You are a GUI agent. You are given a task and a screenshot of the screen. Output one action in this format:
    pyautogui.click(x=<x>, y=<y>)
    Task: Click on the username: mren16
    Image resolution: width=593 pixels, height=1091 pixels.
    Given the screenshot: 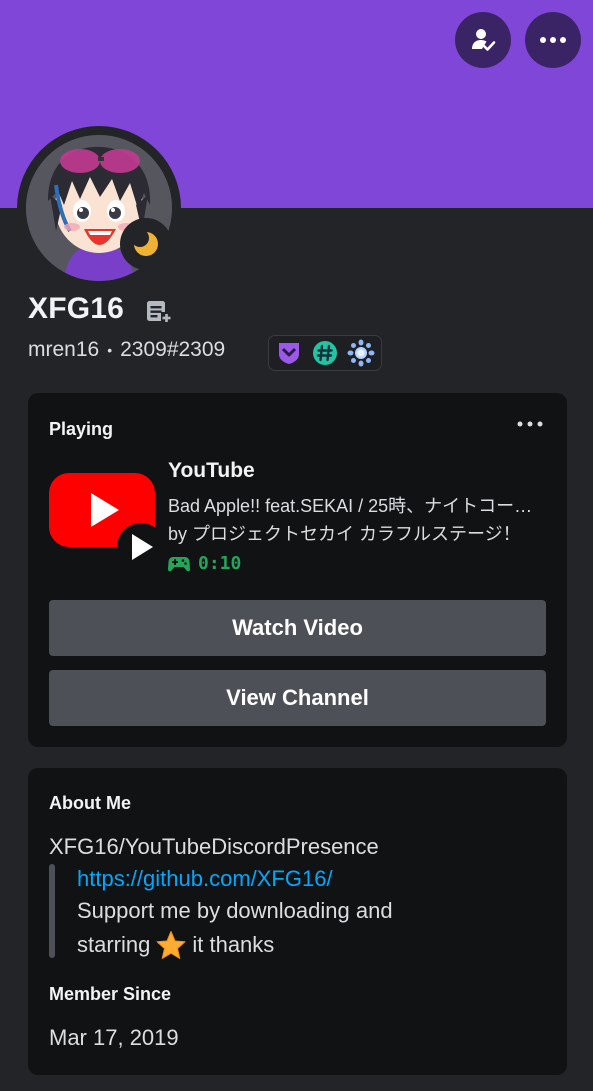 What is the action you would take?
    pyautogui.click(x=64, y=349)
    